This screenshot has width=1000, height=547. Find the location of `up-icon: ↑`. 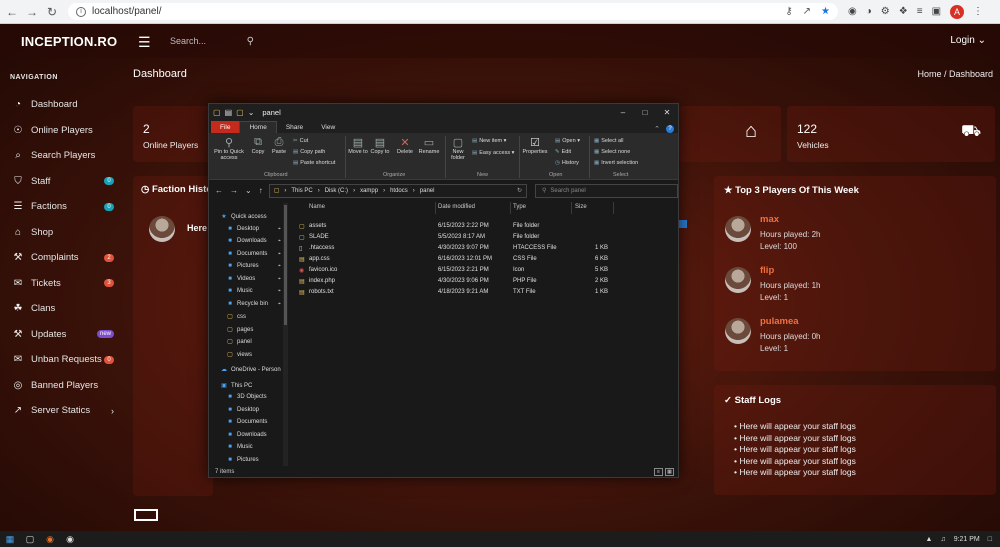

up-icon: ↑ is located at coordinates (261, 190).